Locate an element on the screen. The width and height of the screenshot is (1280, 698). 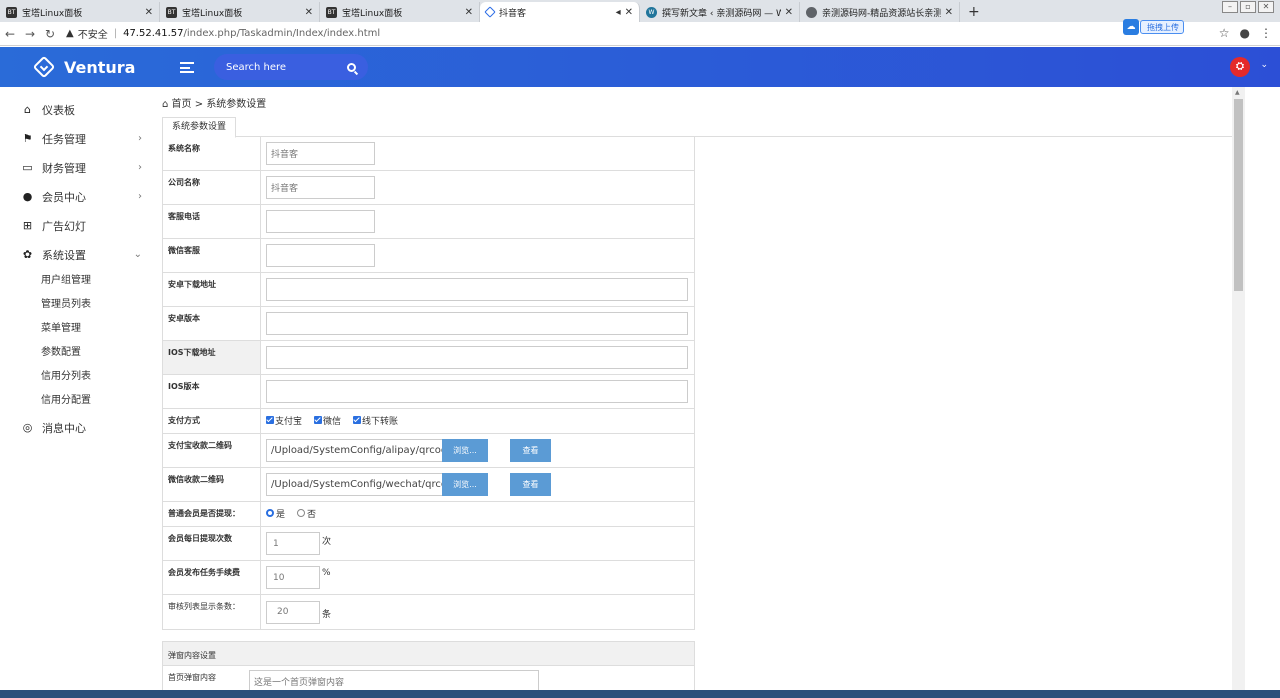
search-placeholder: Search here is located at coordinates (256, 67).